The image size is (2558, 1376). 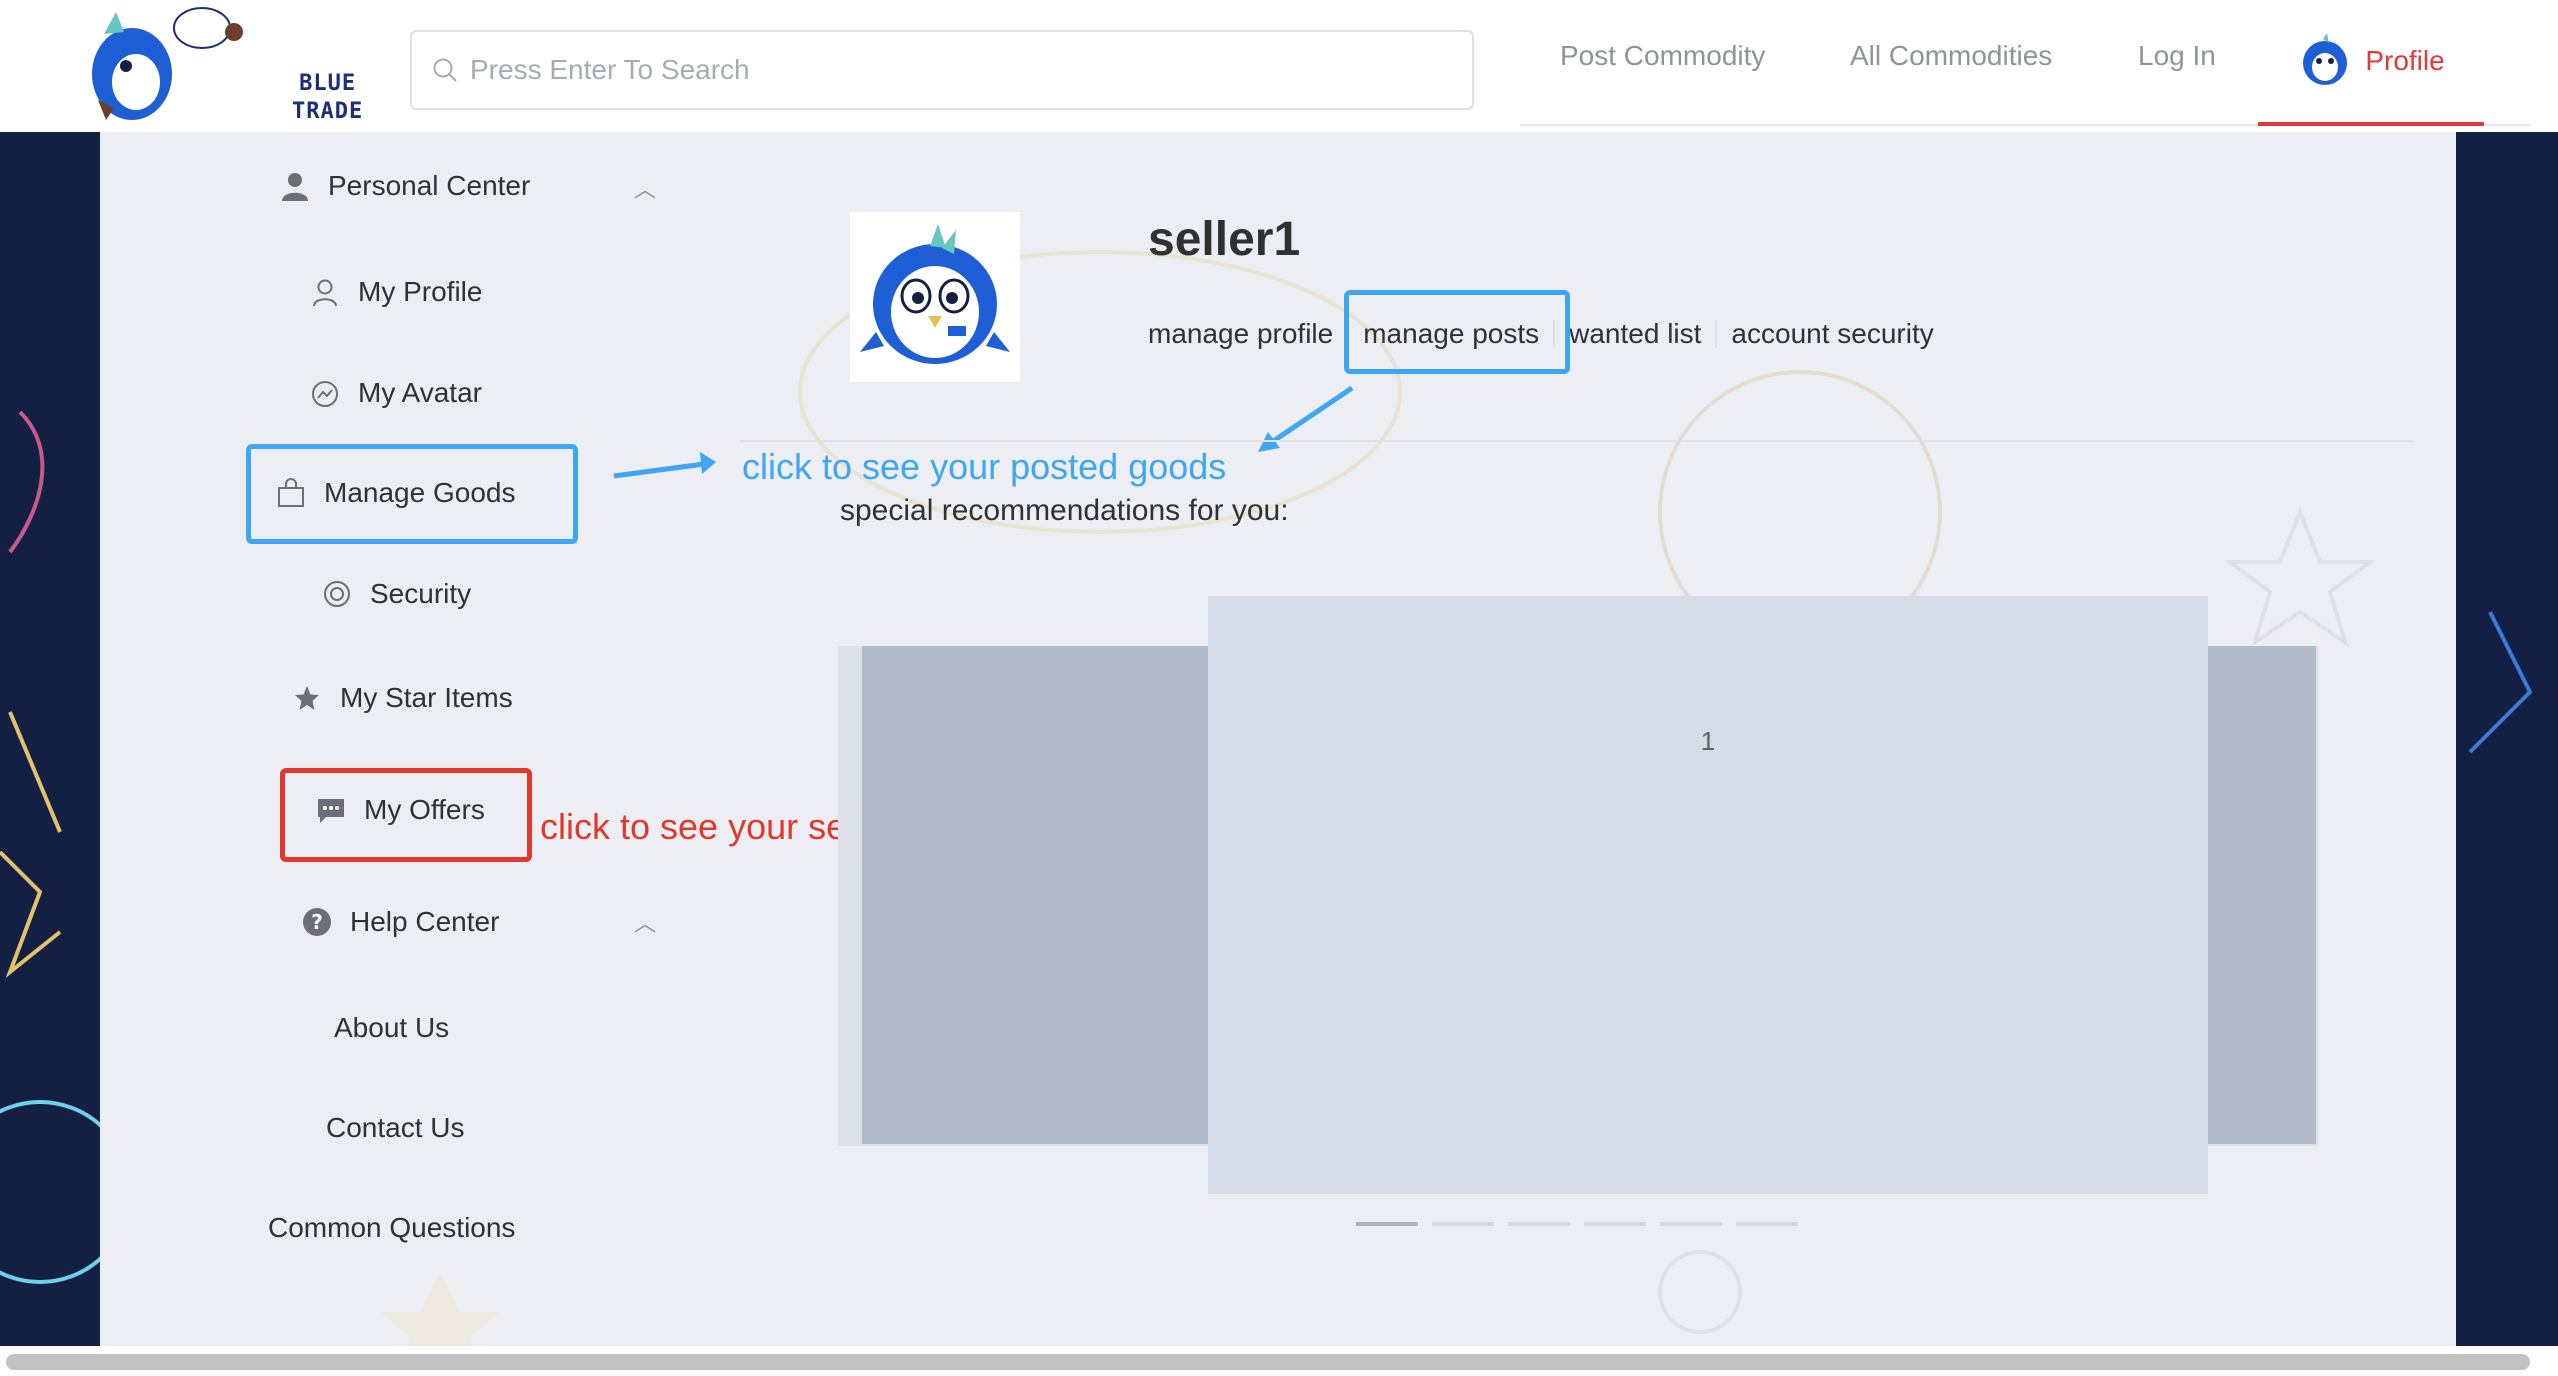 What do you see at coordinates (1064, 510) in the screenshot?
I see `recommendations-label: special recommendations for you:` at bounding box center [1064, 510].